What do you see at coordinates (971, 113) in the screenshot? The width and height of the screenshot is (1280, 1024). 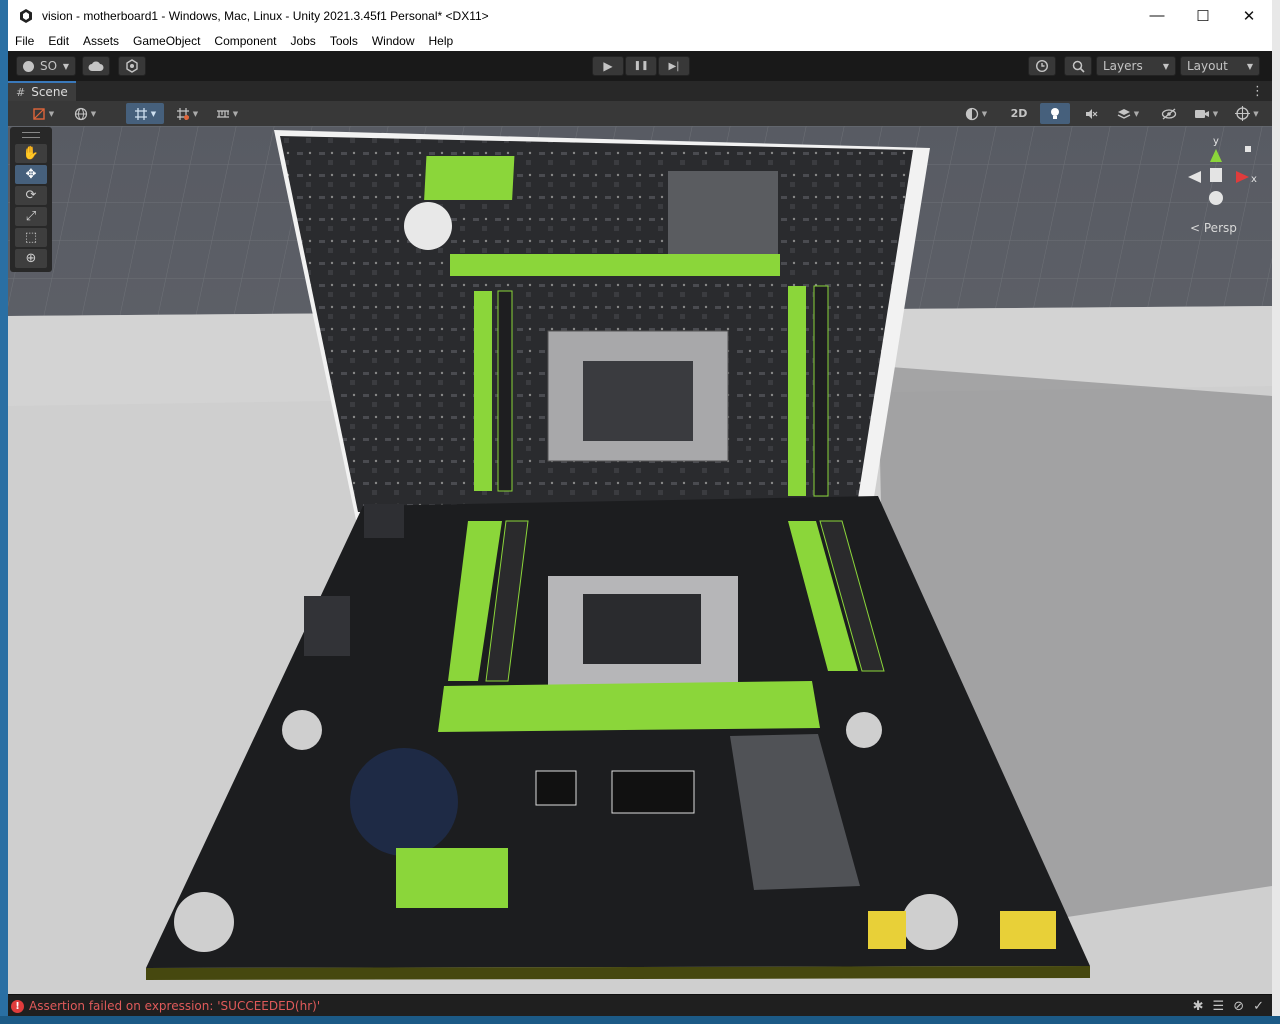 I see `sphere-icon` at bounding box center [971, 113].